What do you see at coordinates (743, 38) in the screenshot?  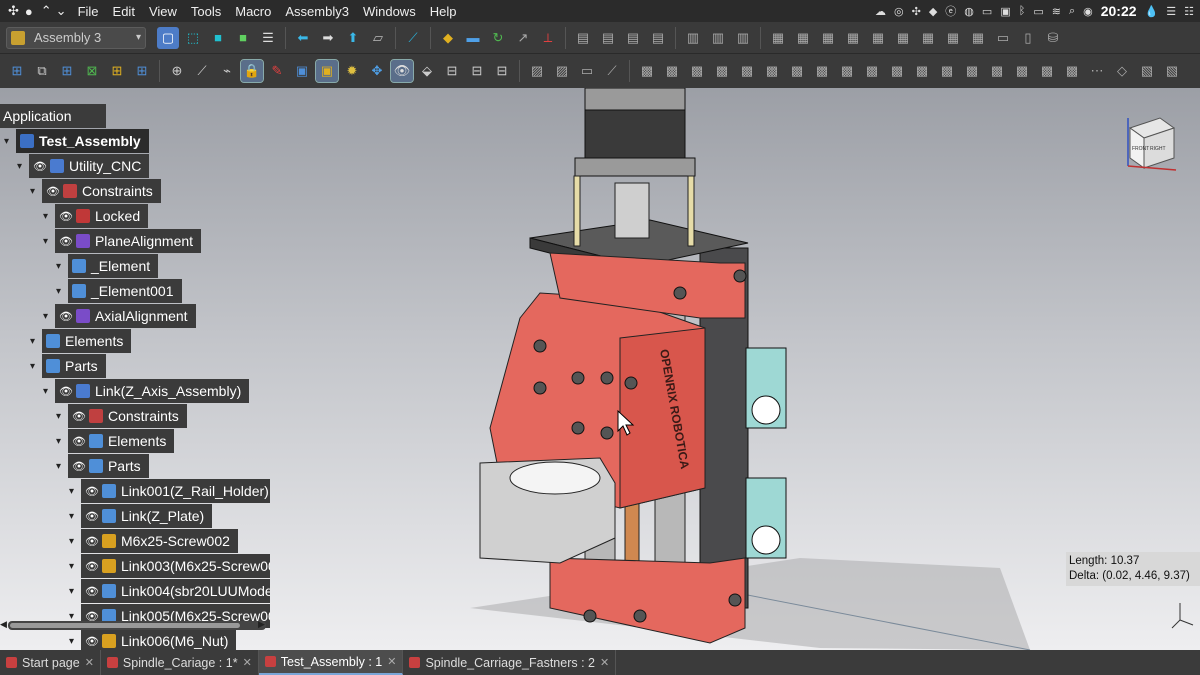 I see `constraint-7-icon: ▥` at bounding box center [743, 38].